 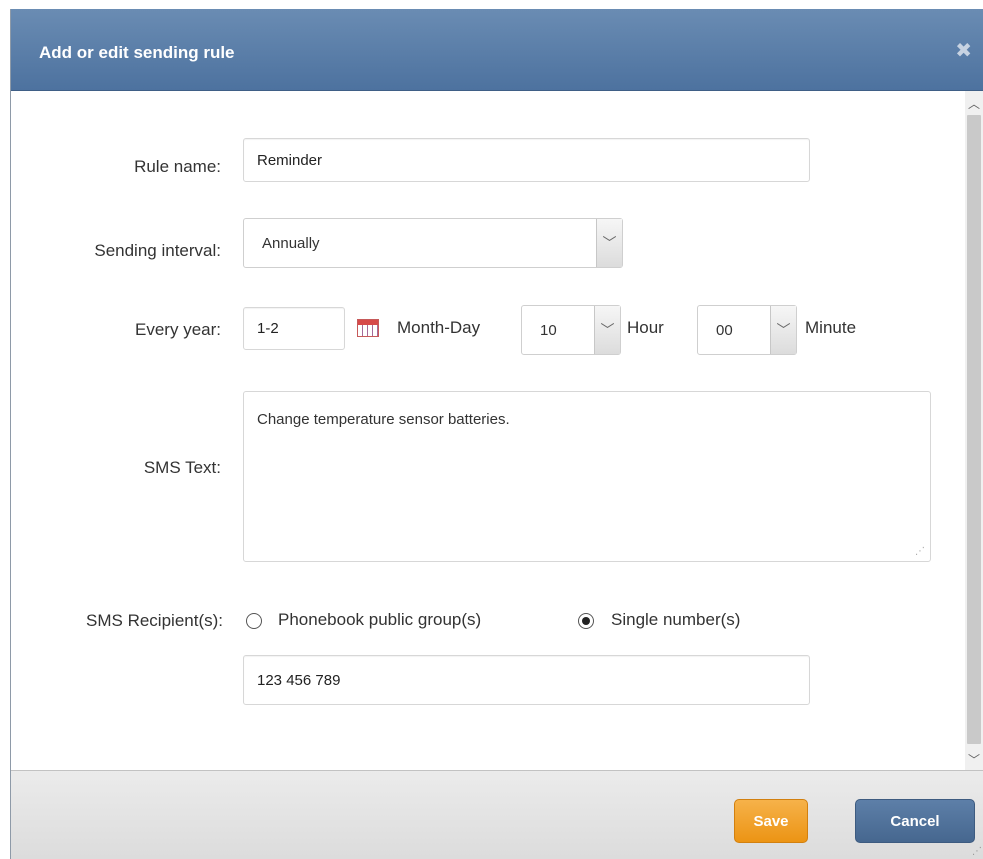 What do you see at coordinates (831, 327) in the screenshot?
I see `minute-suffix: Minute` at bounding box center [831, 327].